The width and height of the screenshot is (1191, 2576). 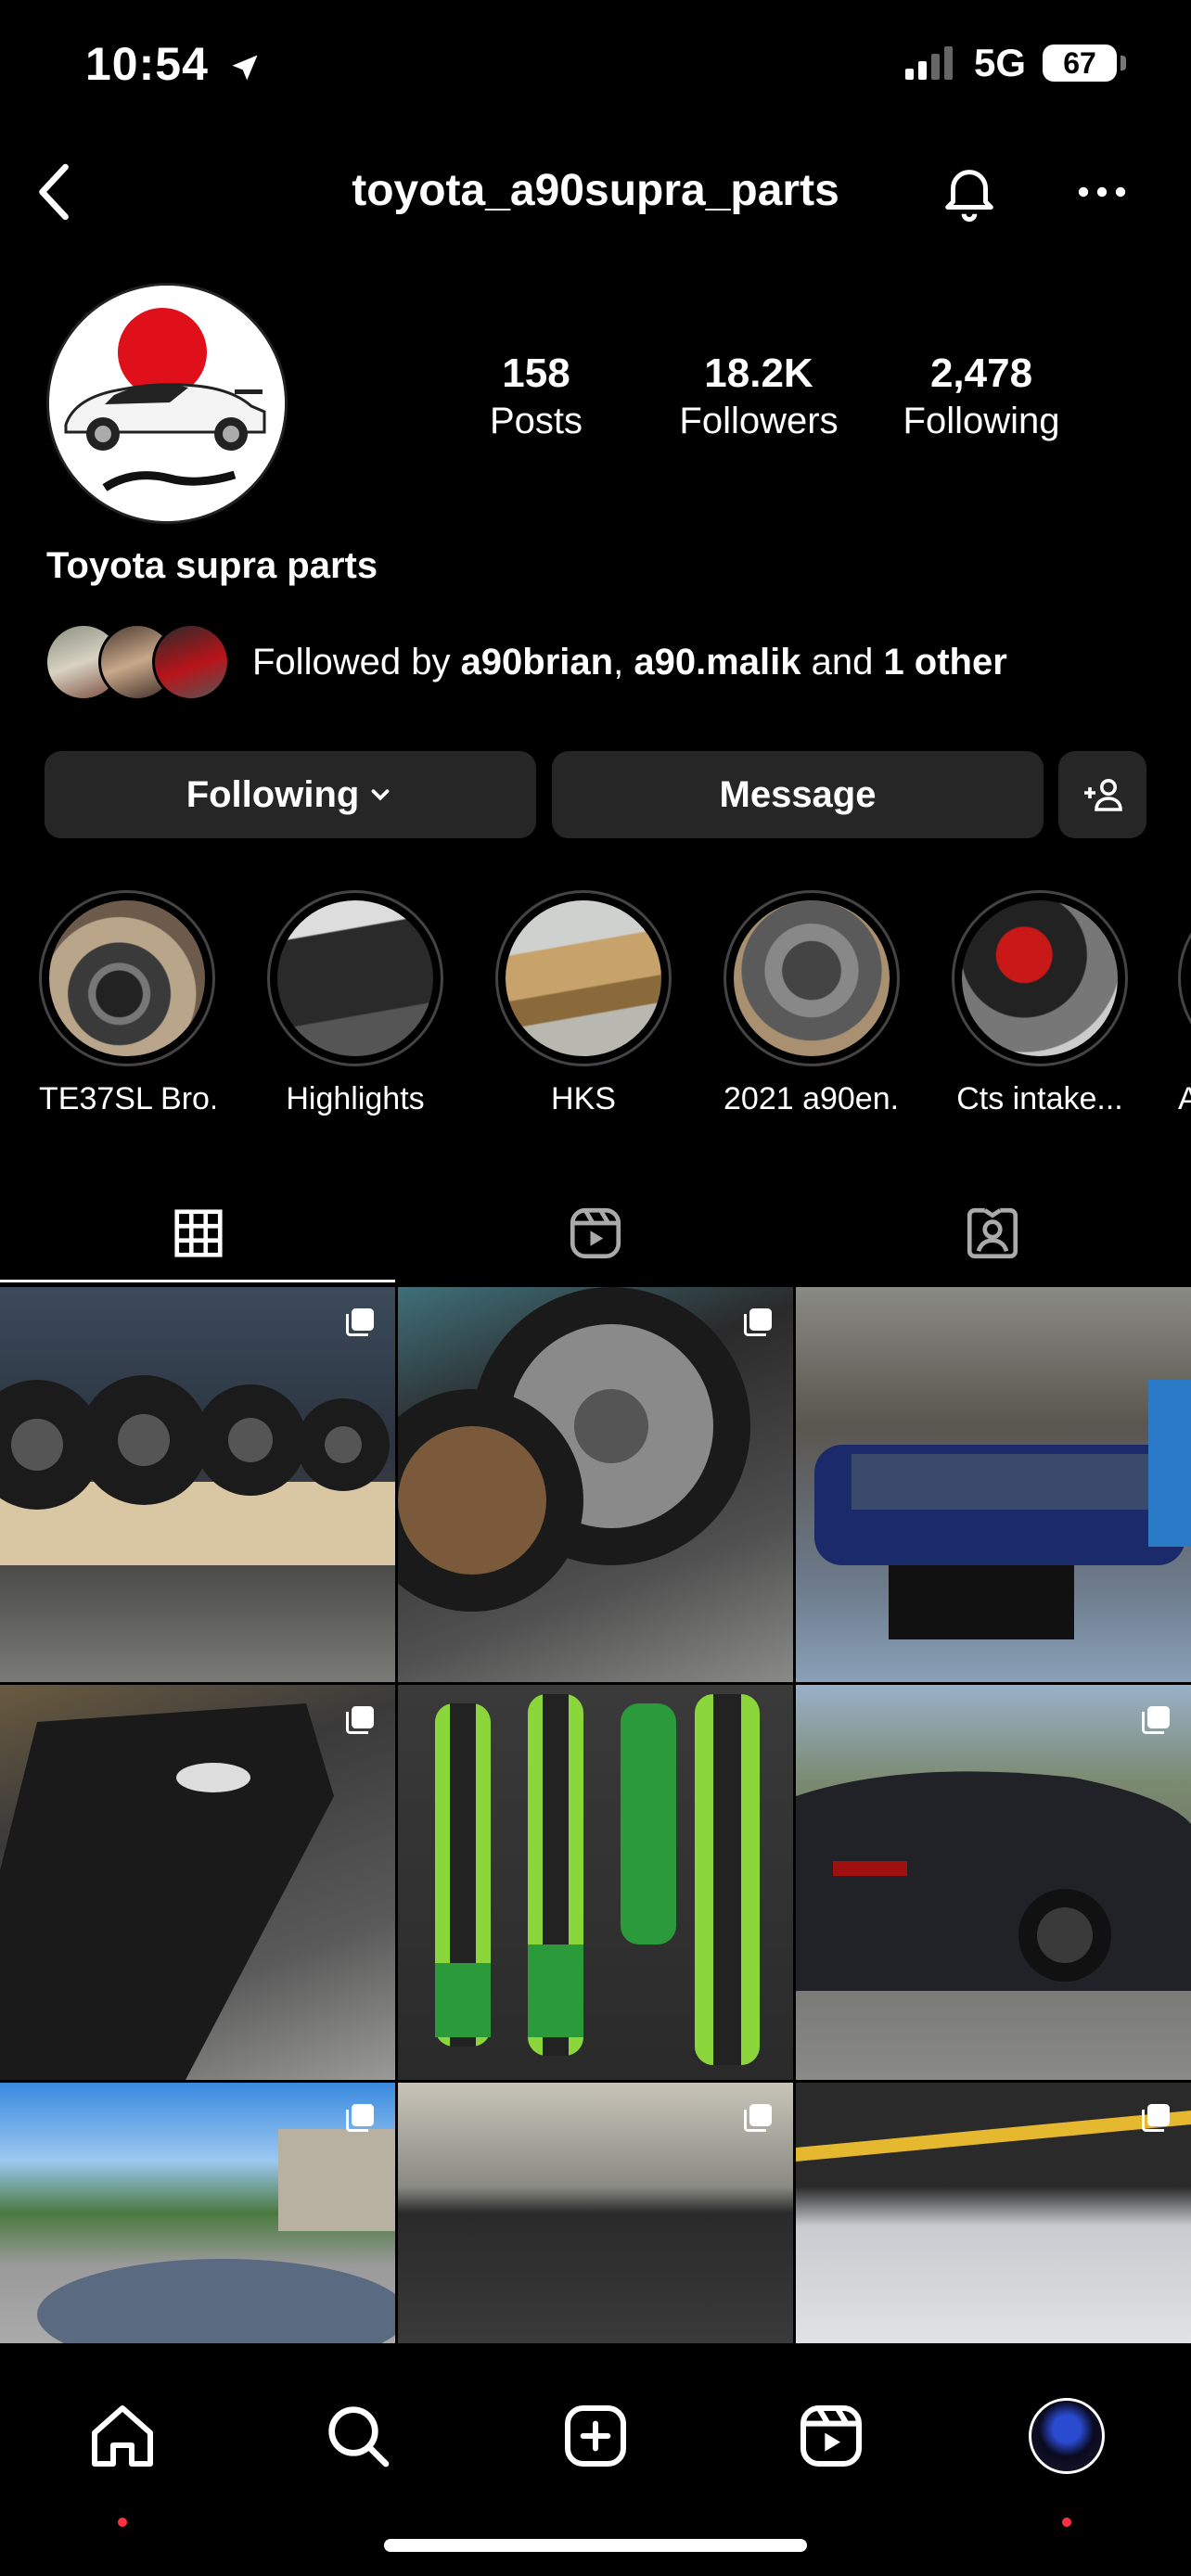 I want to click on following-button: Following, so click(x=290, y=794).